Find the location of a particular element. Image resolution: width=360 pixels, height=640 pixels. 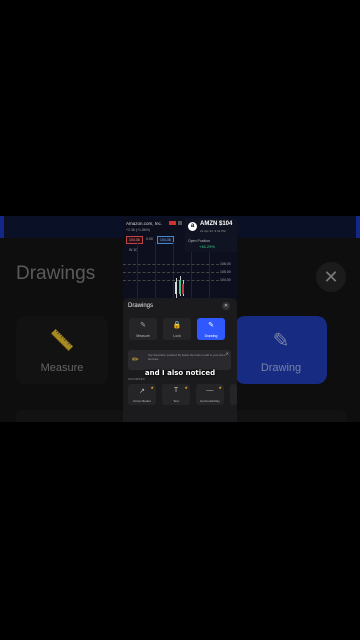

video-caption: and I also noticed is located at coordinates (180, 373).